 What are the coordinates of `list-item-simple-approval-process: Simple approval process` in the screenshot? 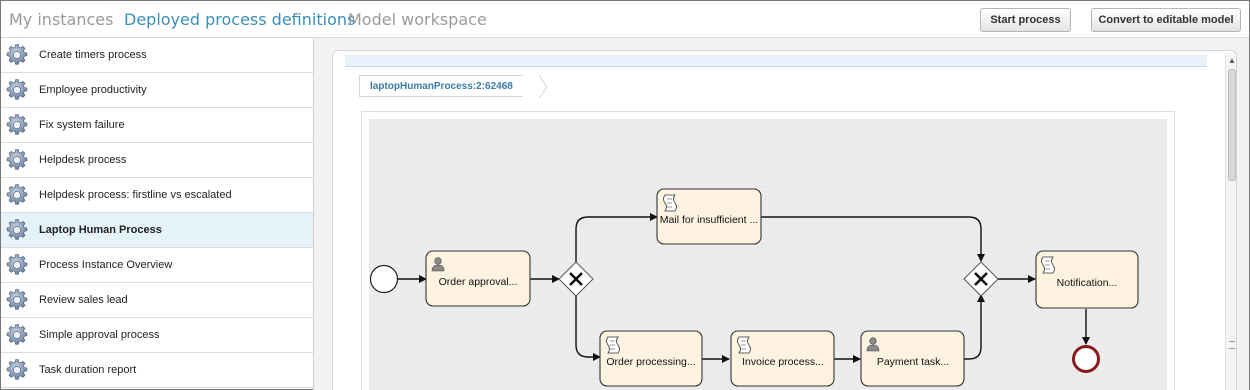 It's located at (157, 335).